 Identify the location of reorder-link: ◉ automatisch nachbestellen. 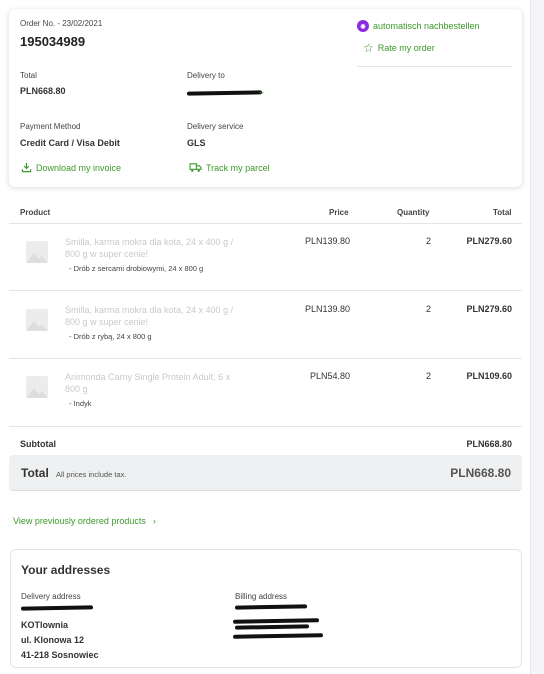
(418, 26).